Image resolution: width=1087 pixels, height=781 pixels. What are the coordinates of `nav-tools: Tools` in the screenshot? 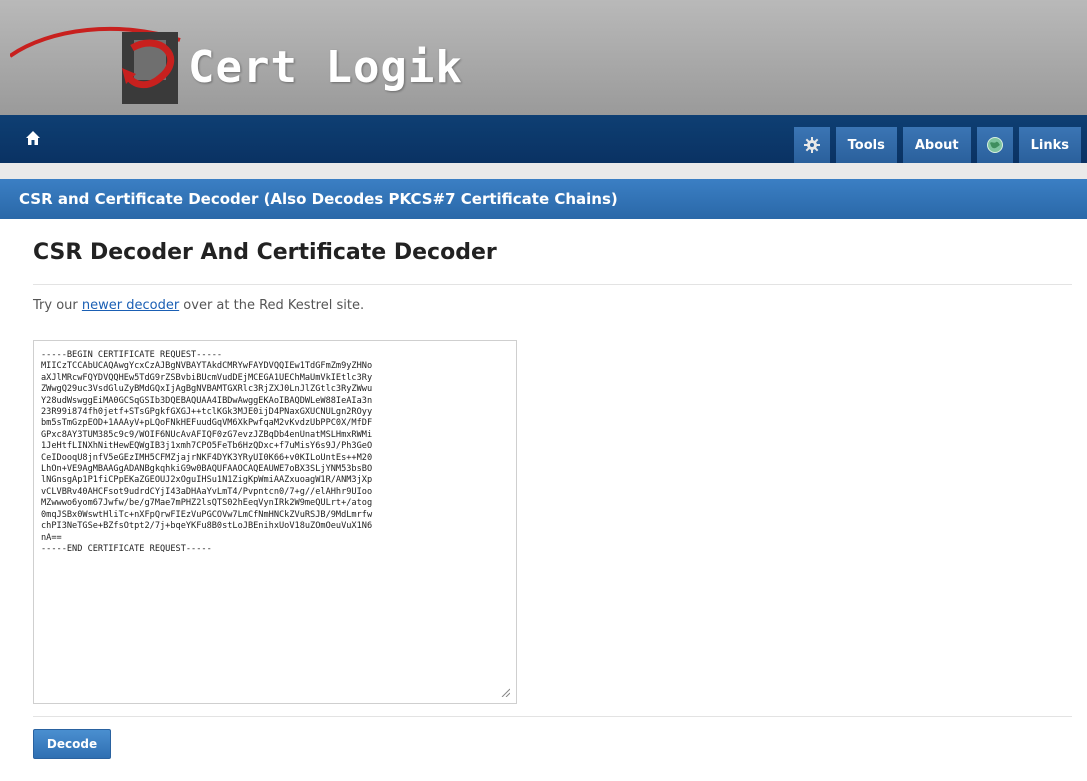 It's located at (866, 145).